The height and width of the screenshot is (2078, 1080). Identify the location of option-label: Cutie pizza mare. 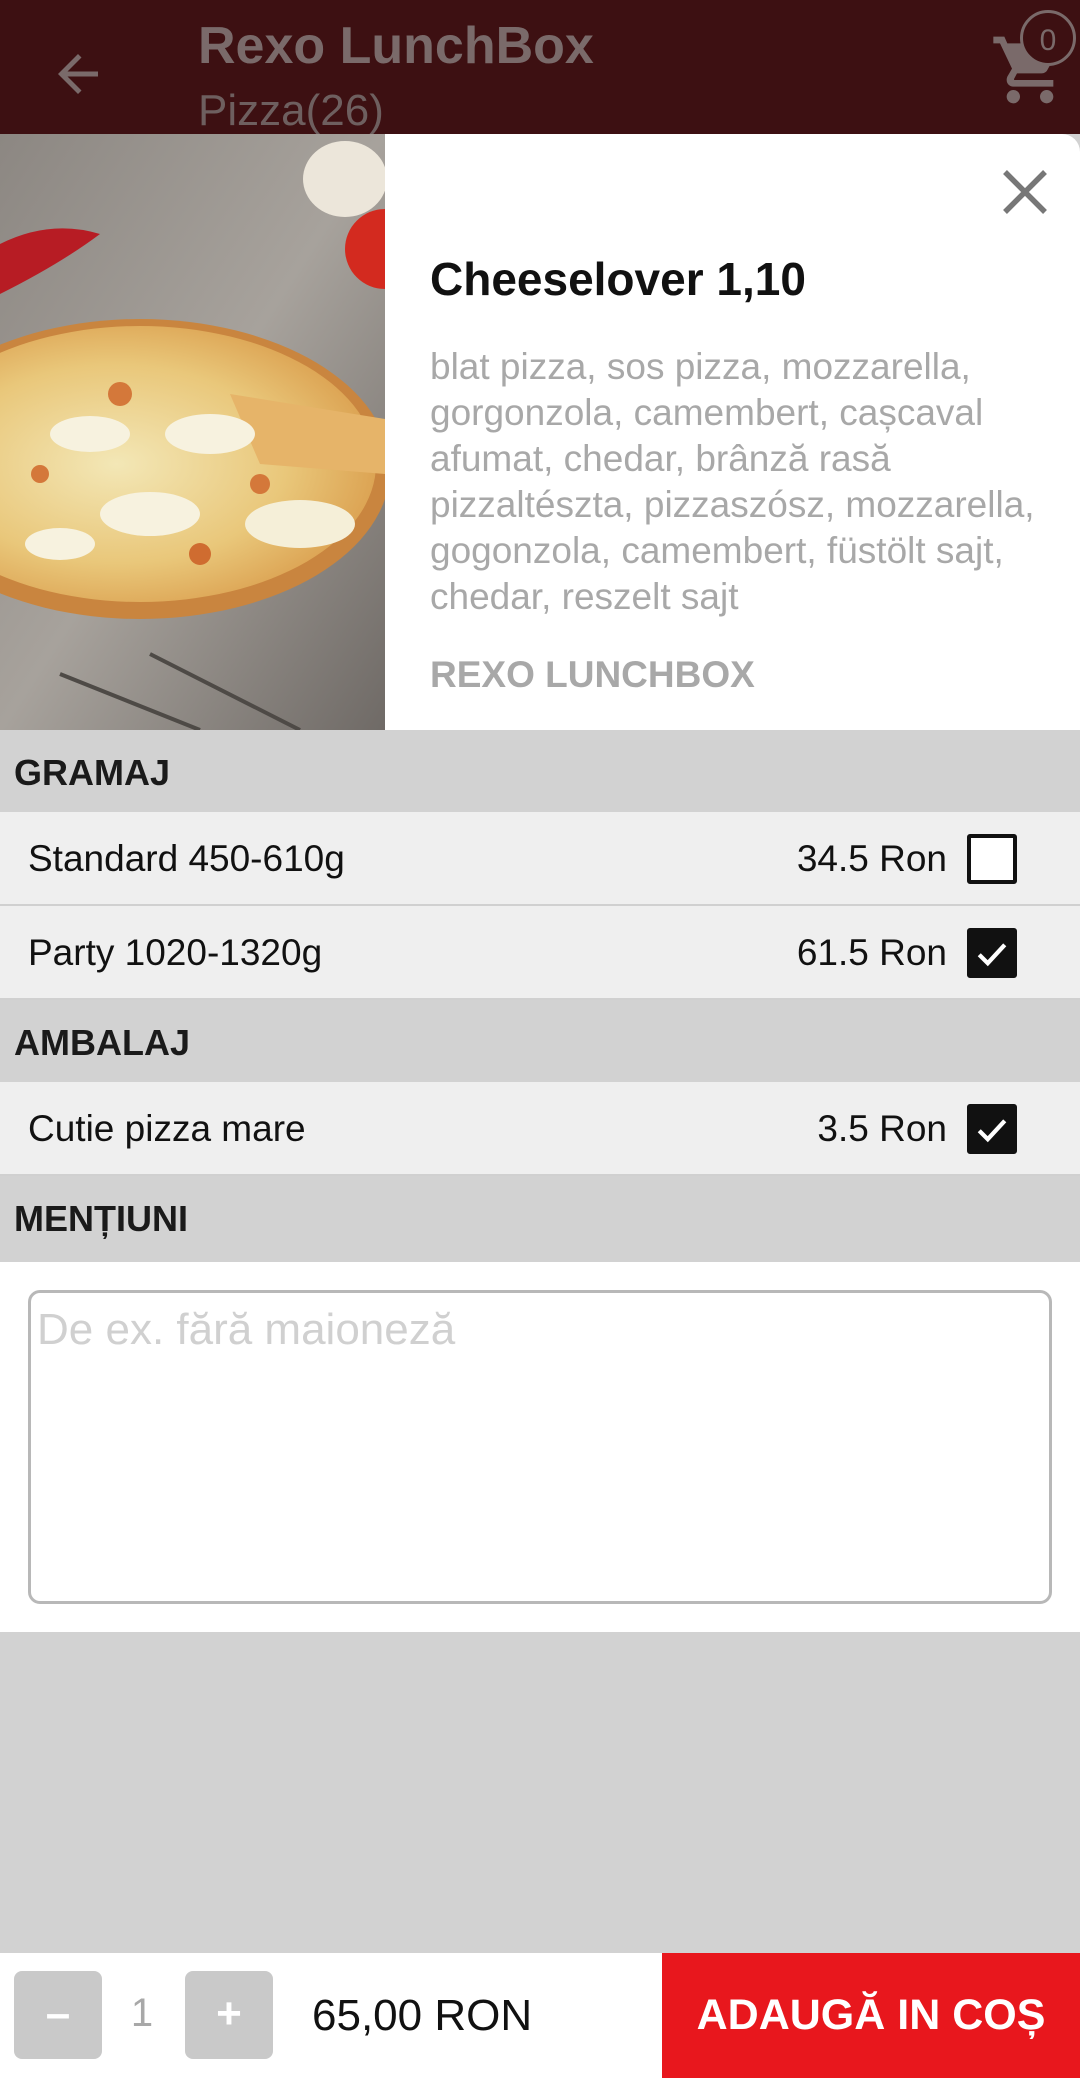
(167, 1128).